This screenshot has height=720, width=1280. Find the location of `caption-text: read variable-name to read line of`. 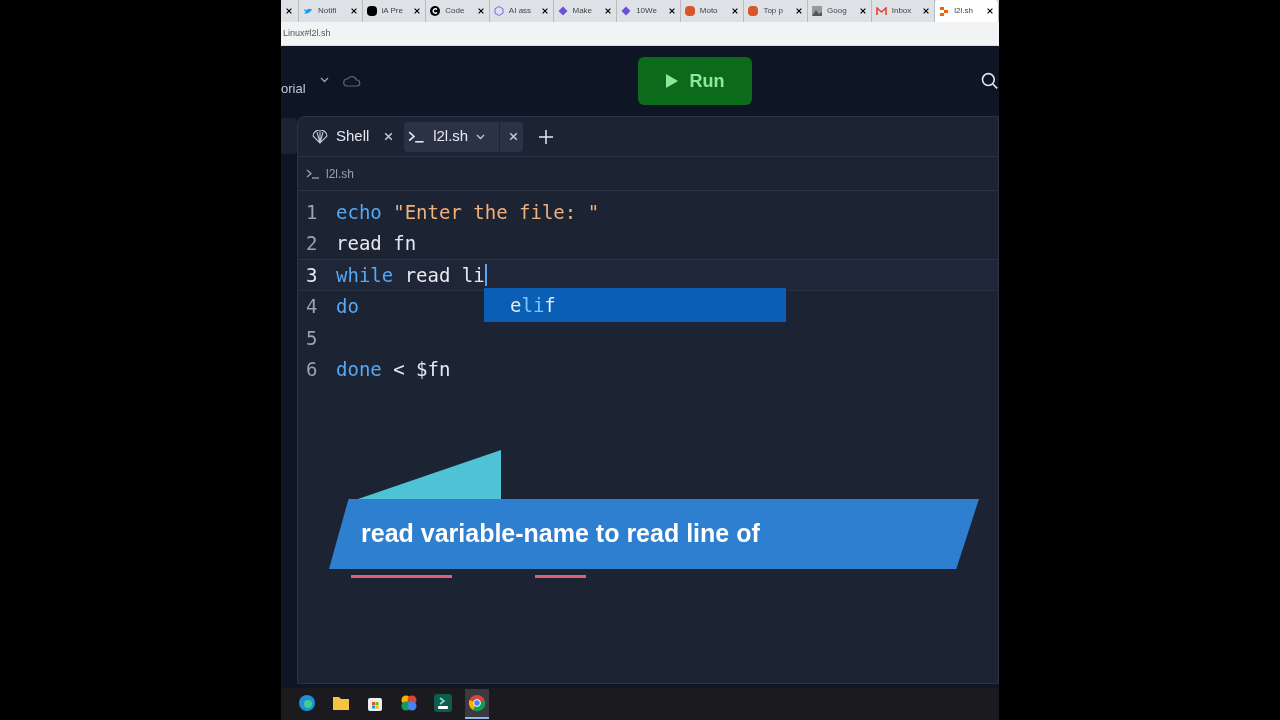

caption-text: read variable-name to read line of is located at coordinates (560, 534).